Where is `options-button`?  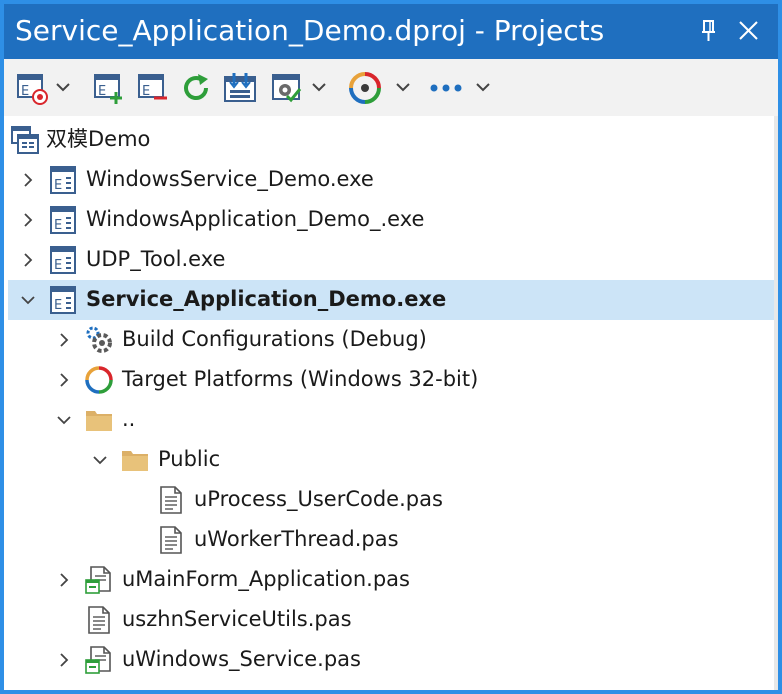
options-button is located at coordinates (287, 88).